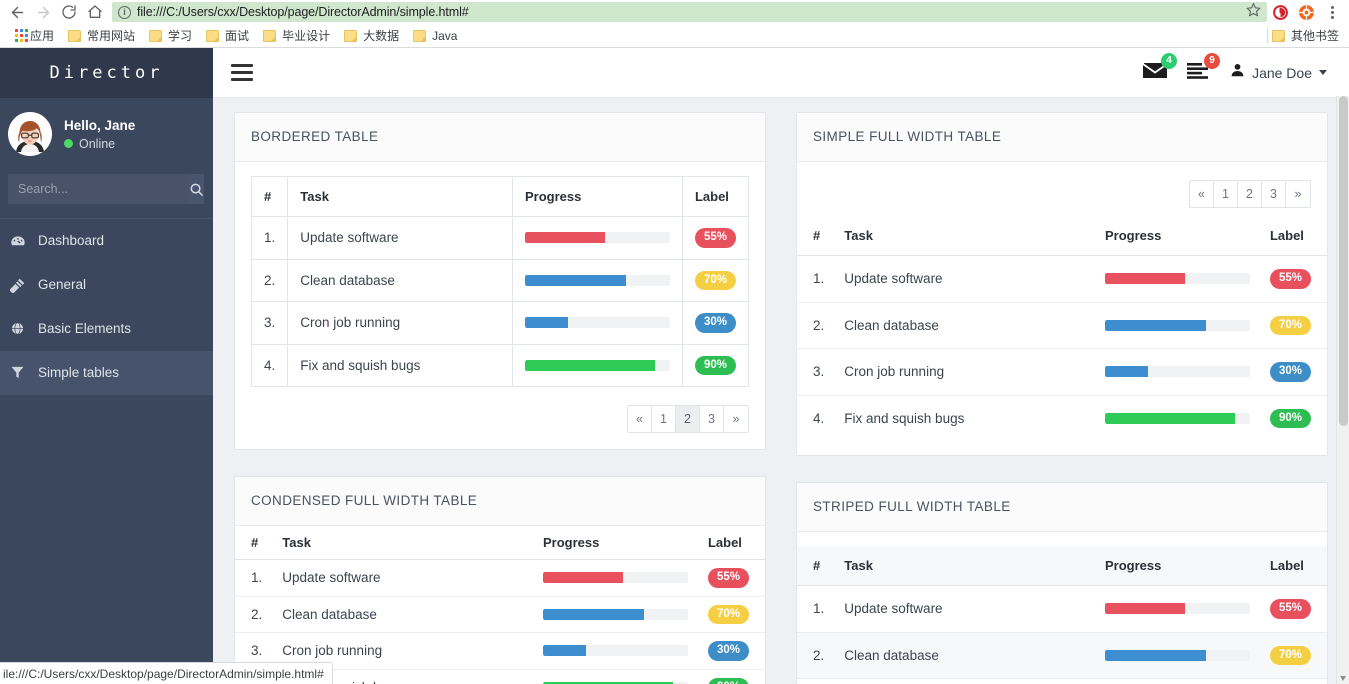 The width and height of the screenshot is (1349, 684). What do you see at coordinates (17, 12) in the screenshot?
I see `back-arrow-icon` at bounding box center [17, 12].